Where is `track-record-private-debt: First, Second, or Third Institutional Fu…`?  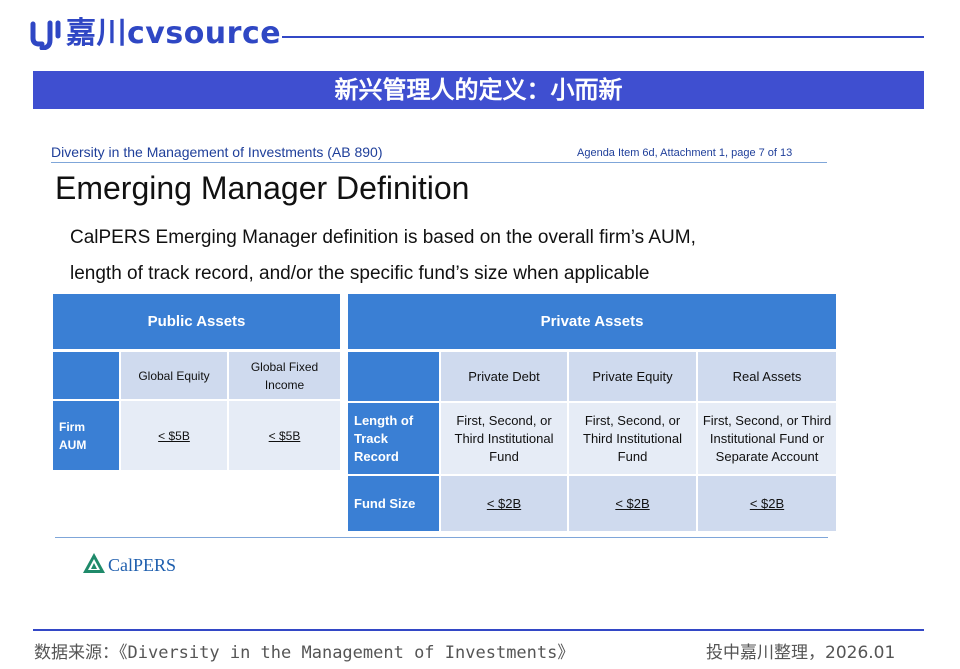 track-record-private-debt: First, Second, or Third Institutional Fu… is located at coordinates (504, 438).